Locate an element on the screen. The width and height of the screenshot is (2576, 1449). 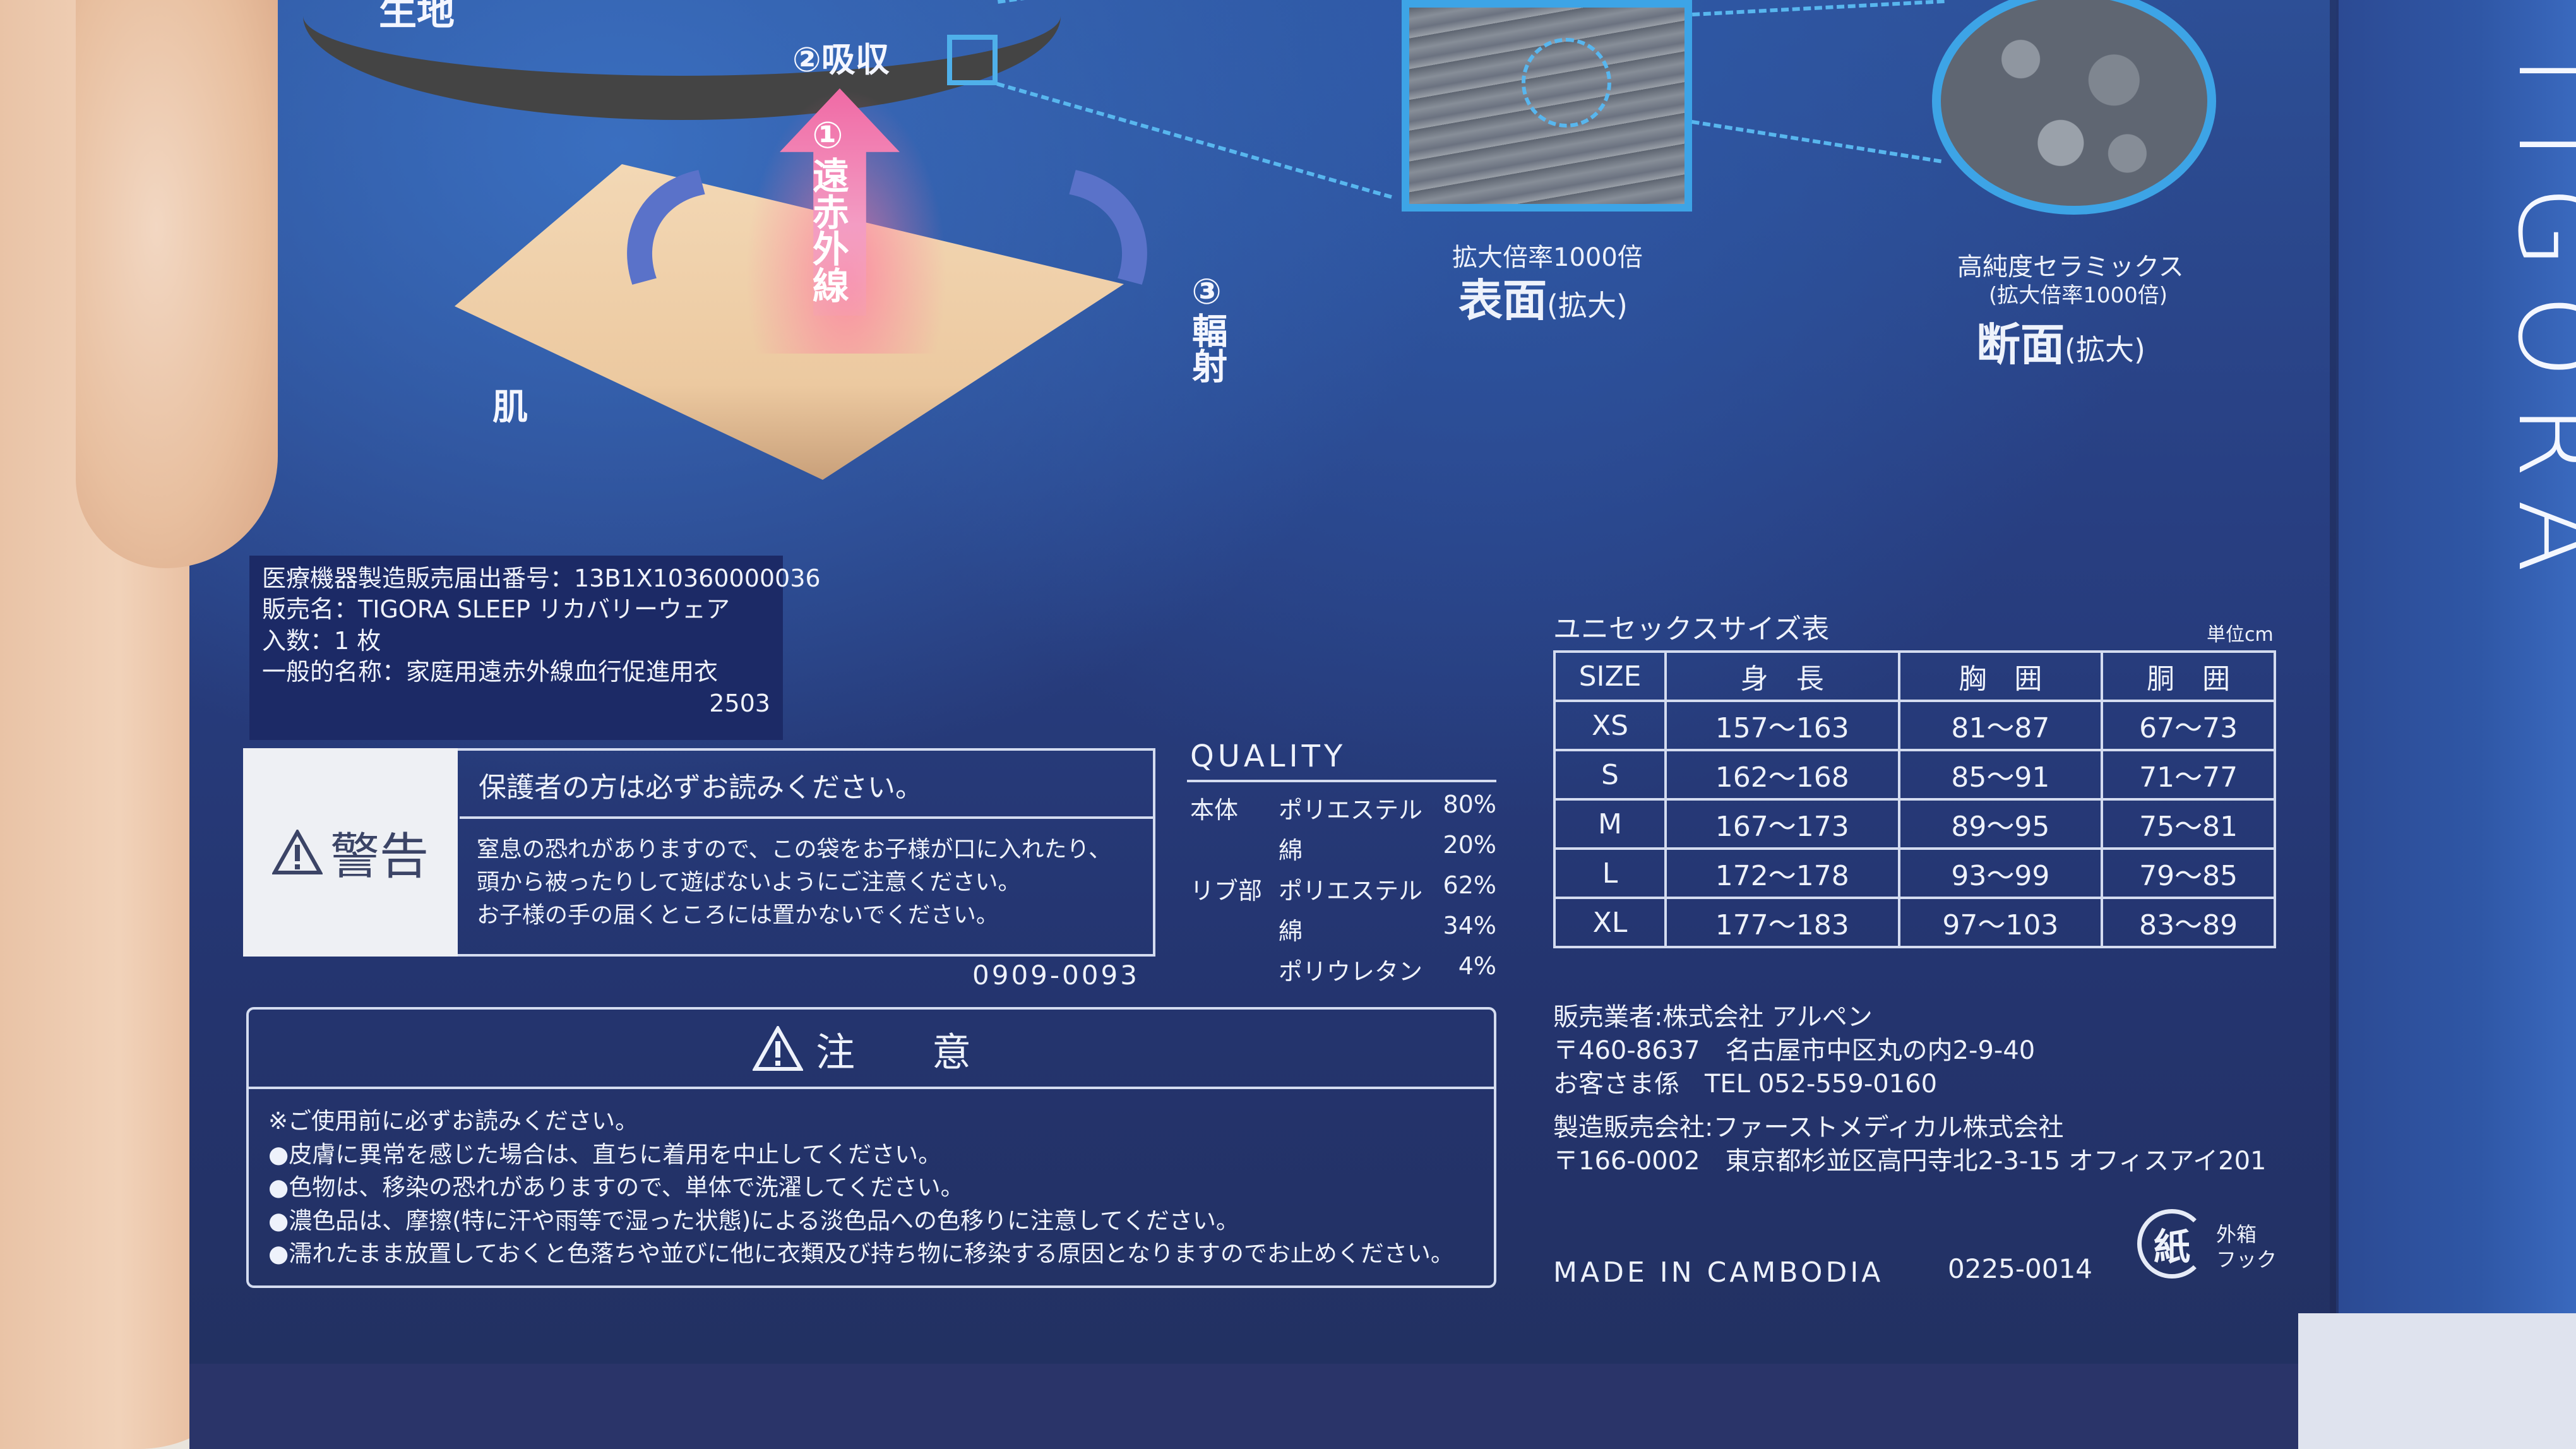
table-header: 胸 囲 is located at coordinates (2000, 676).